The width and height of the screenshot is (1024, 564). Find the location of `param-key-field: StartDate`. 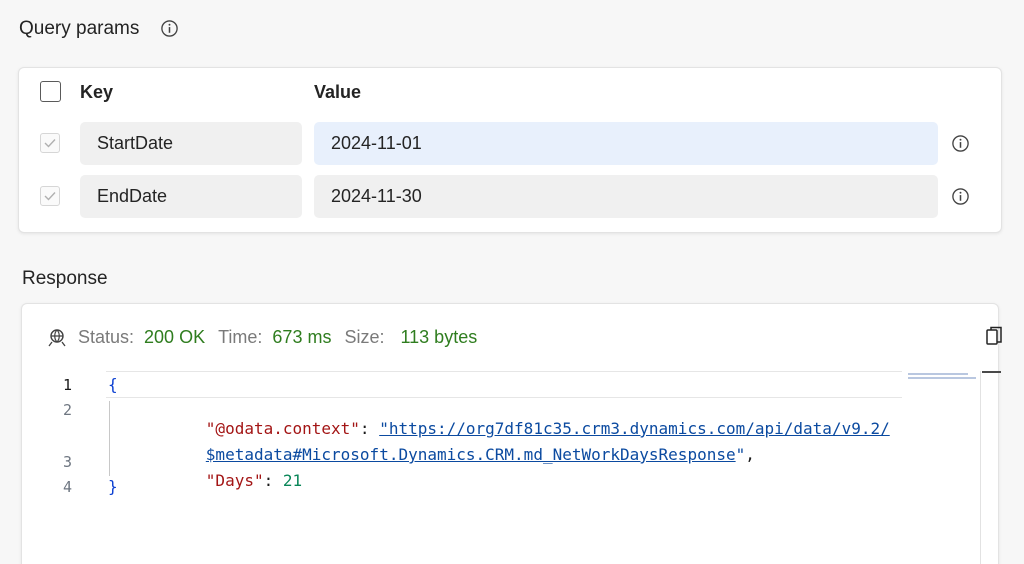

param-key-field: StartDate is located at coordinates (191, 143).